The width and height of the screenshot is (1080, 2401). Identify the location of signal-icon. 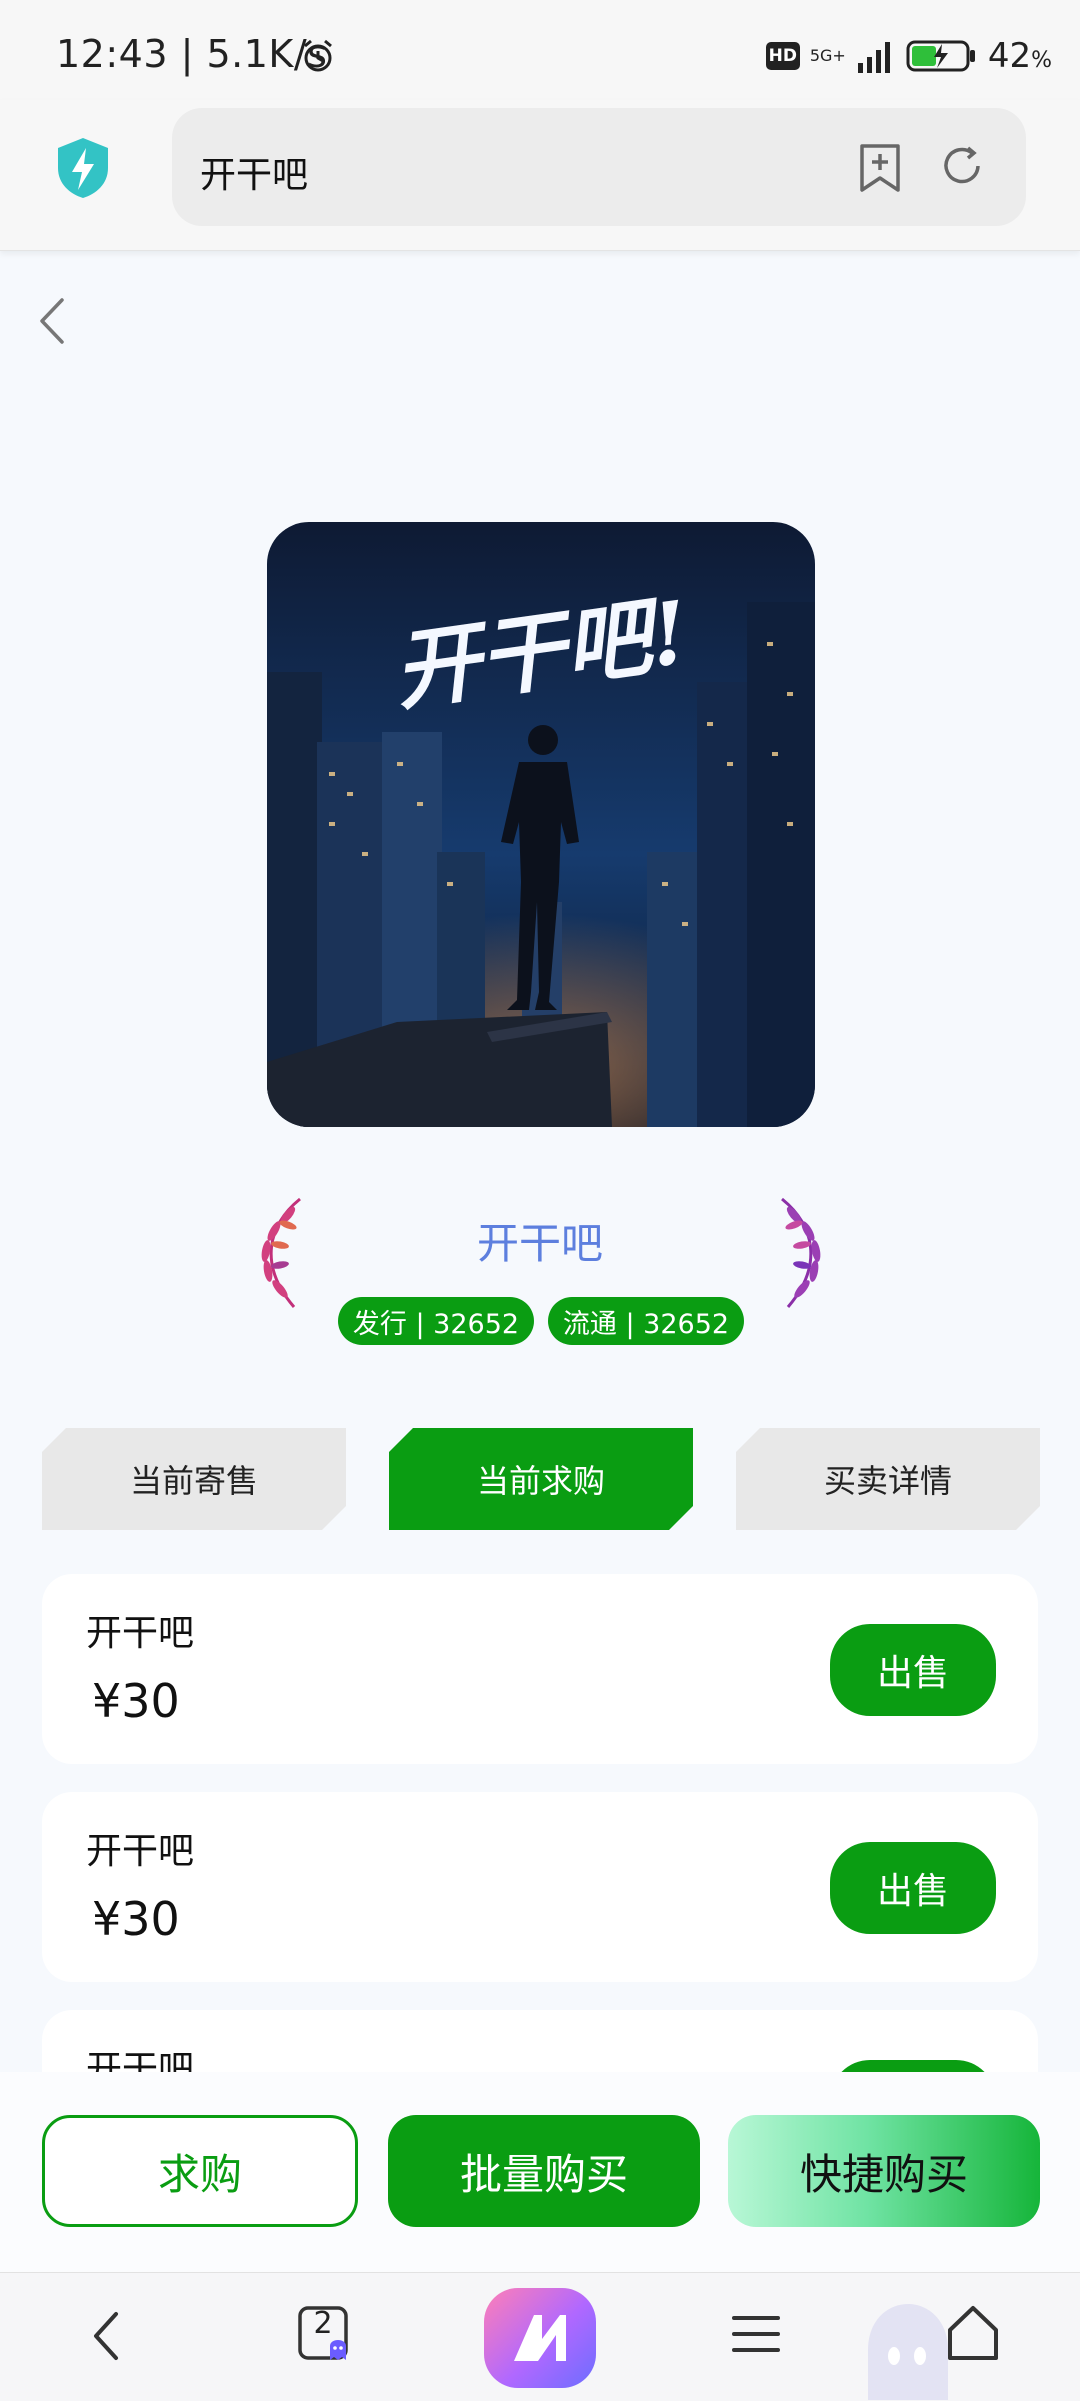
(873, 57).